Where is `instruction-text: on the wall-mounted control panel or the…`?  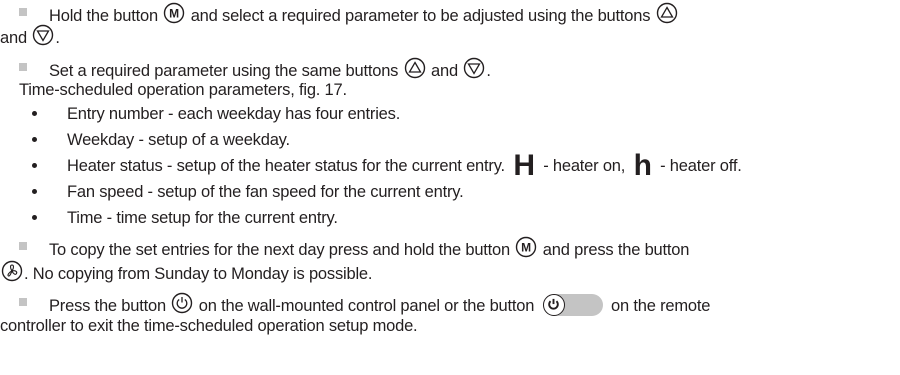
instruction-text: on the wall-mounted control panel or the… is located at coordinates (366, 306).